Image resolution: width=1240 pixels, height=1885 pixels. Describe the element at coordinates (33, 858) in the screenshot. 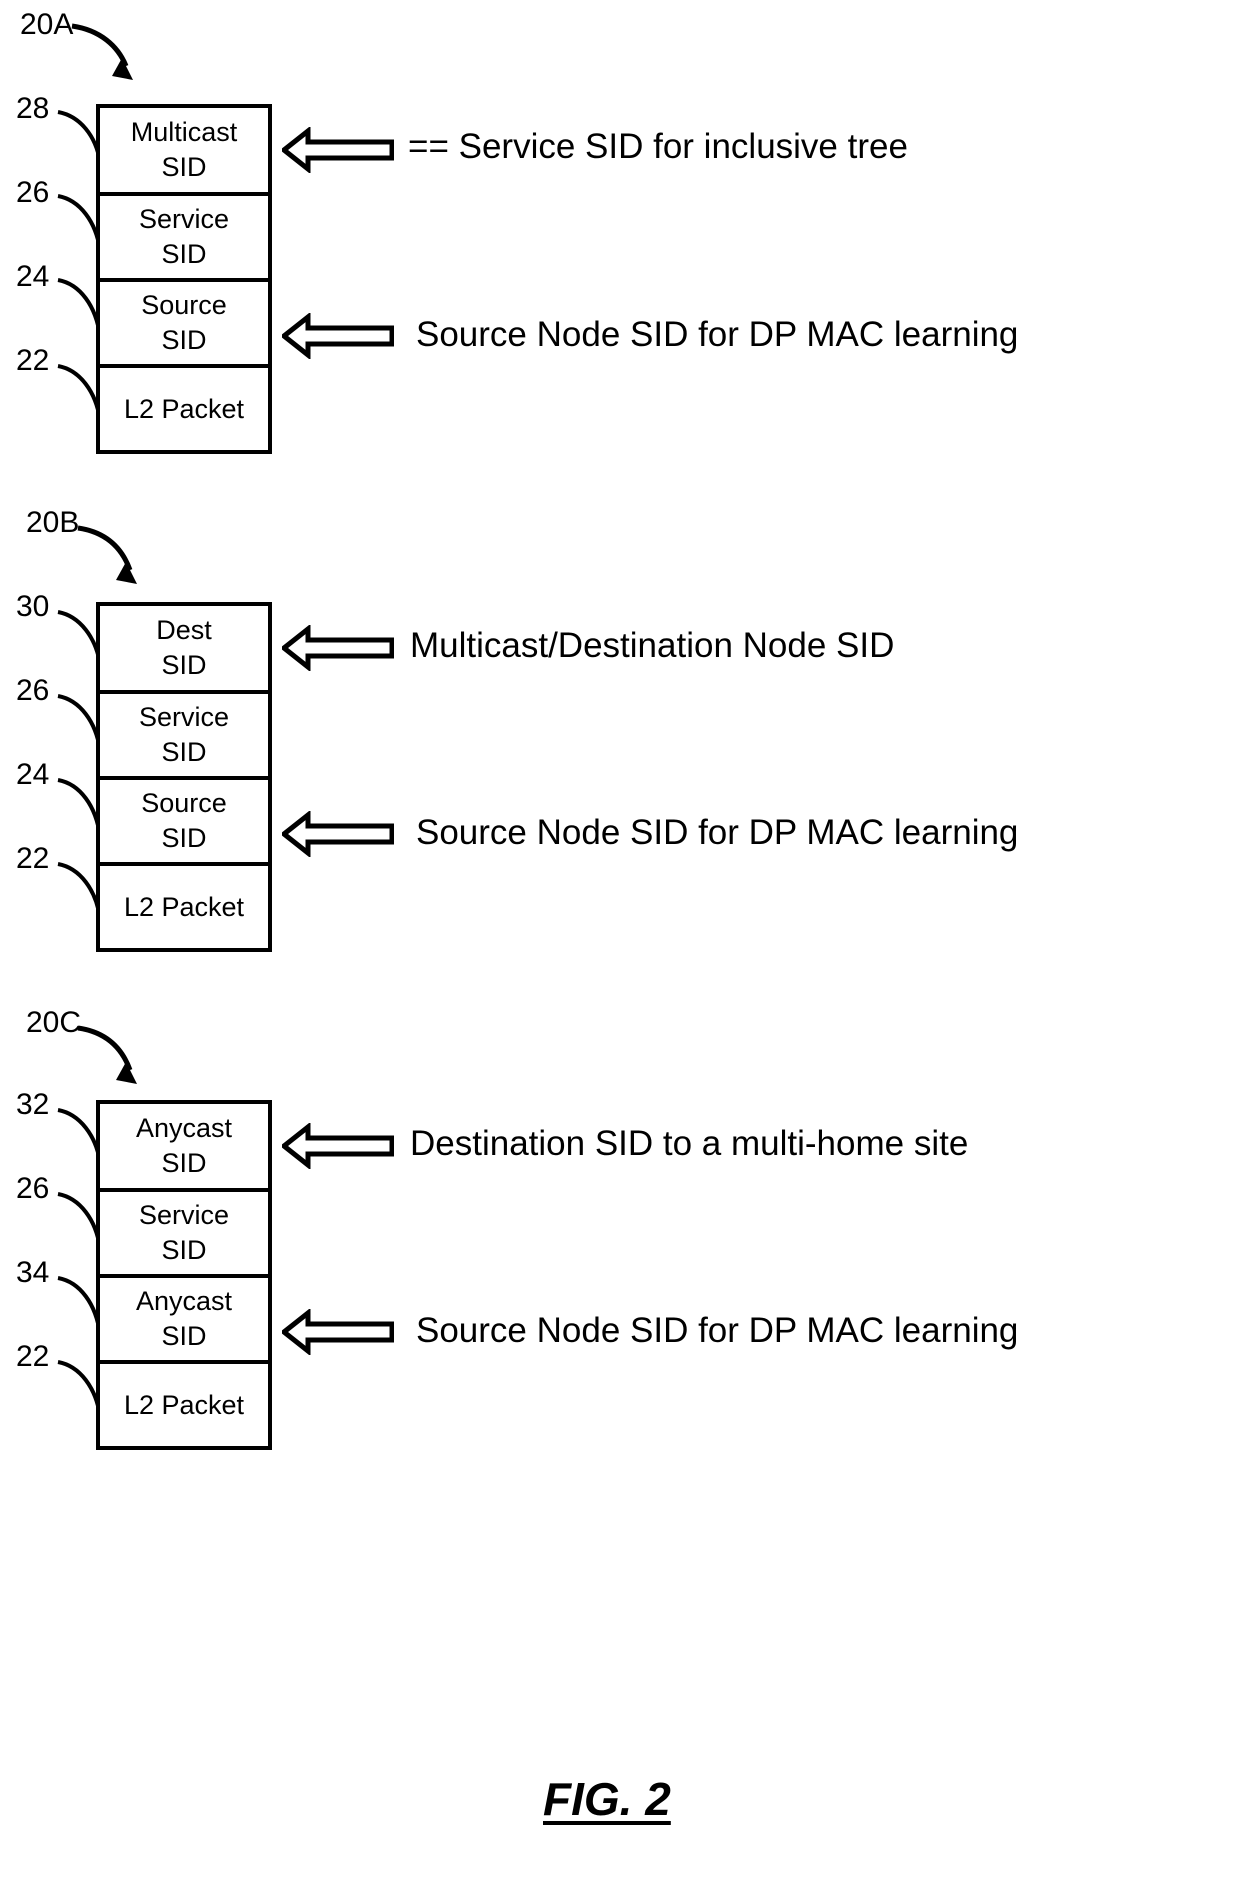

I see `ref-number-20B-row3: 22` at that location.